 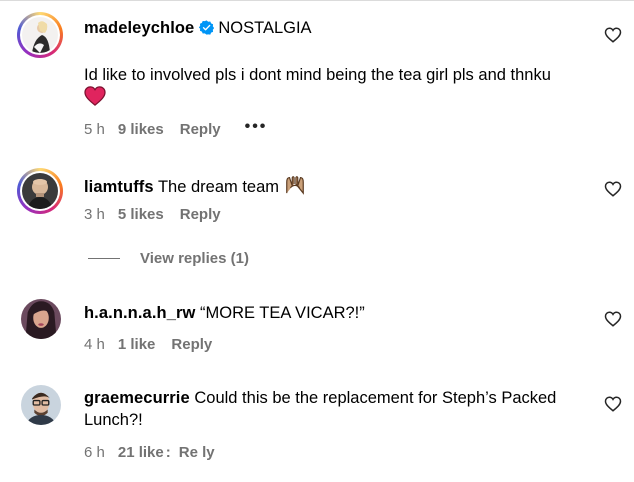 I want to click on username: madeleychloe, so click(x=139, y=28).